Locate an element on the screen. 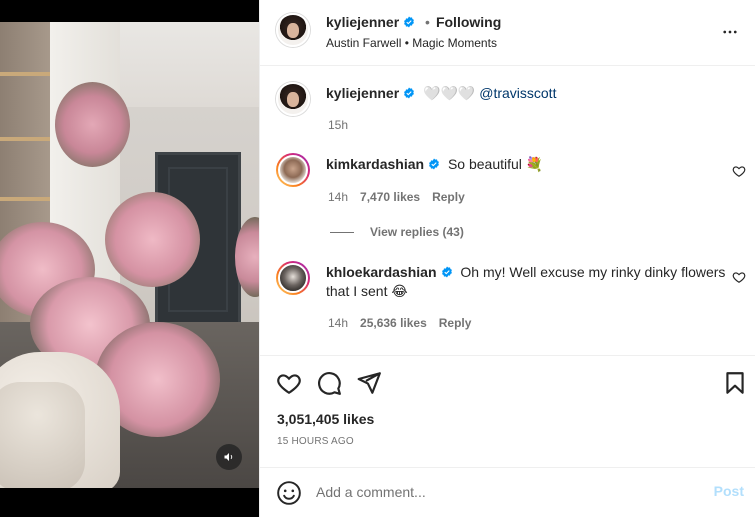 The width and height of the screenshot is (755, 517). heart-outline-icon is located at coordinates (289, 383).